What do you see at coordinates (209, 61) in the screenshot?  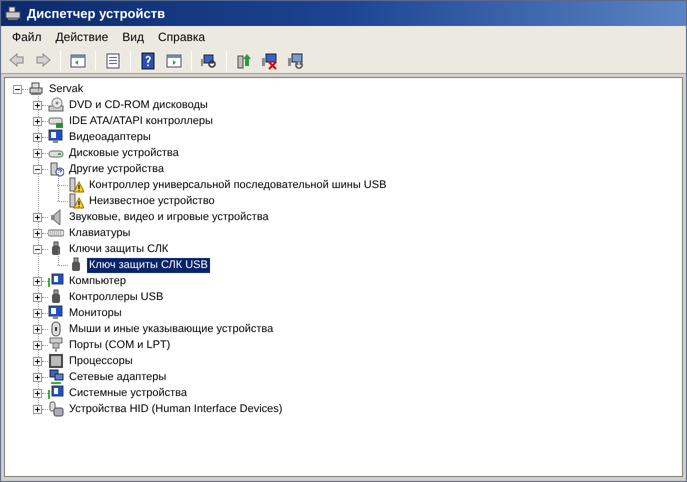 I see `scan-hardware-icon` at bounding box center [209, 61].